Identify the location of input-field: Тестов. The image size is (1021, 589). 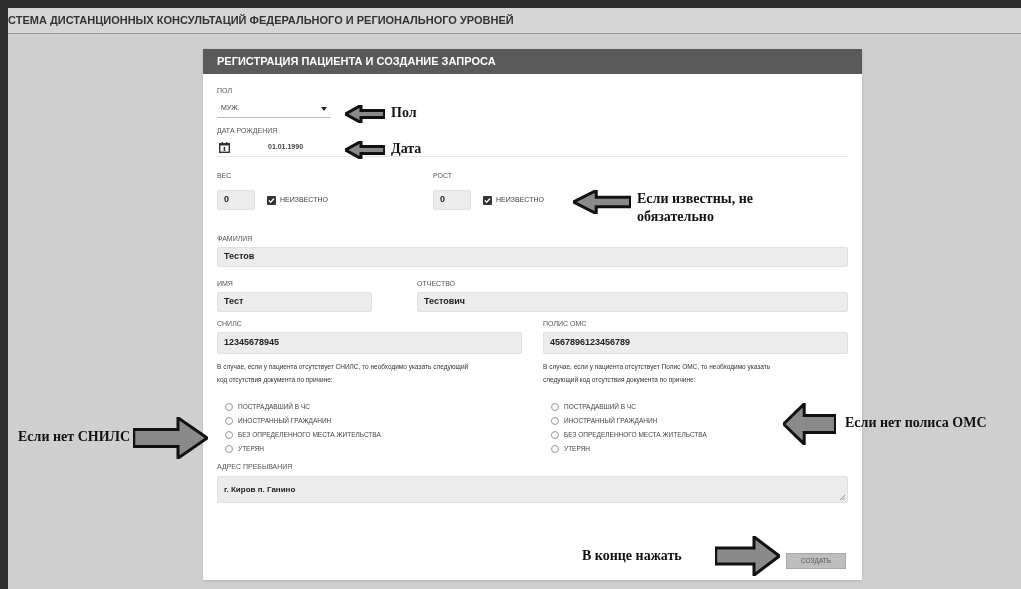
(532, 257).